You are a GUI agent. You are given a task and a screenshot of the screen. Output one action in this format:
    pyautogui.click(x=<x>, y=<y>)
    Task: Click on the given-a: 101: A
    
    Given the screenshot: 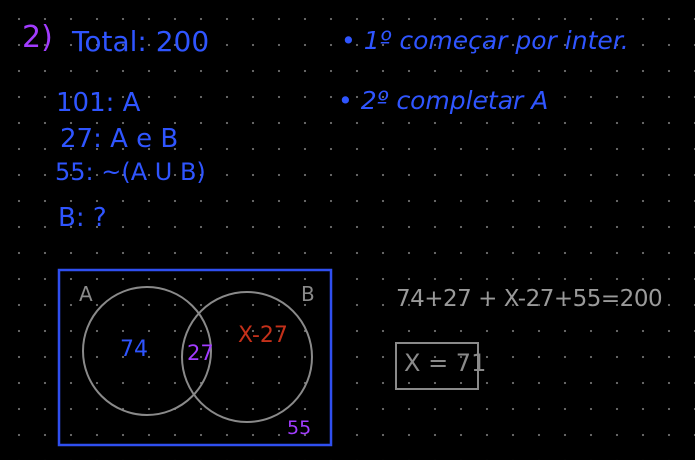 What is the action you would take?
    pyautogui.click(x=98, y=103)
    